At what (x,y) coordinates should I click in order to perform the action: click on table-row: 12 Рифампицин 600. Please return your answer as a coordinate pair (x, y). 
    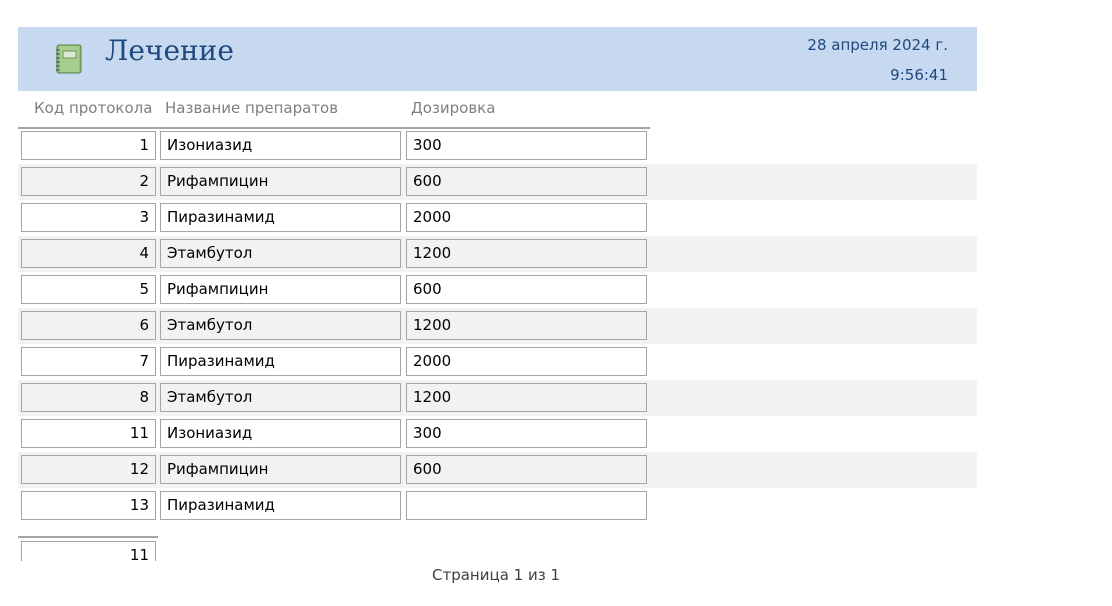
    Looking at the image, I should click on (497, 470).